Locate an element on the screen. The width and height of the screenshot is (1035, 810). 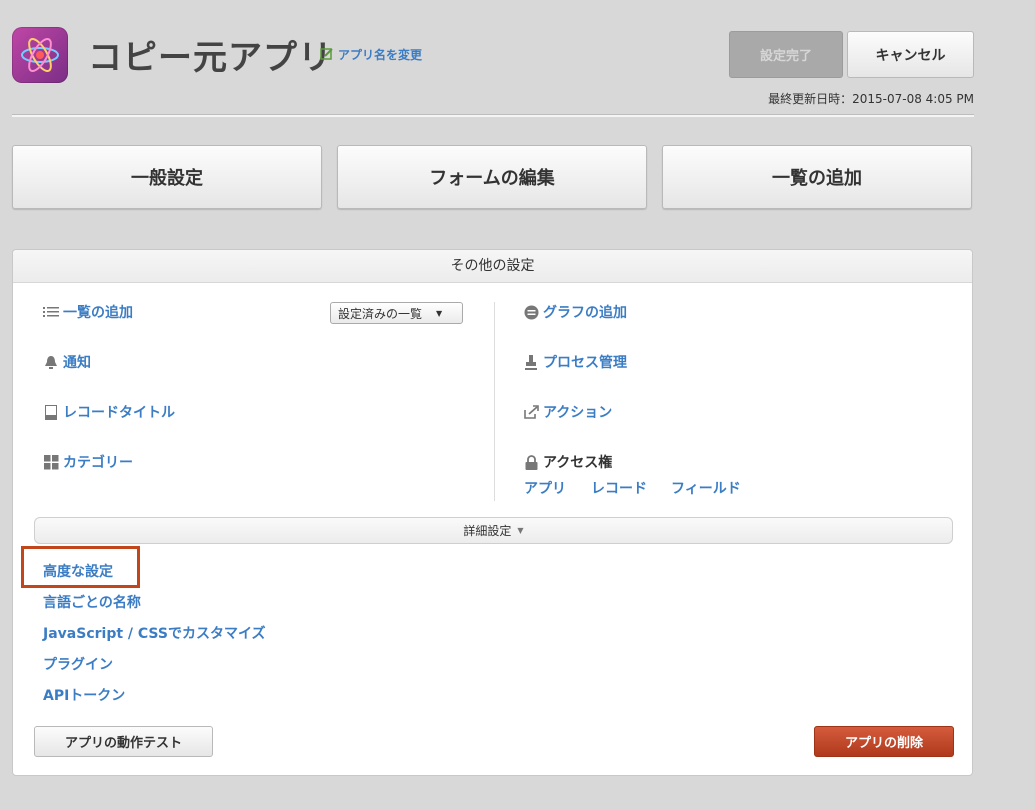
panel-title: その他の設定 is located at coordinates (492, 266).